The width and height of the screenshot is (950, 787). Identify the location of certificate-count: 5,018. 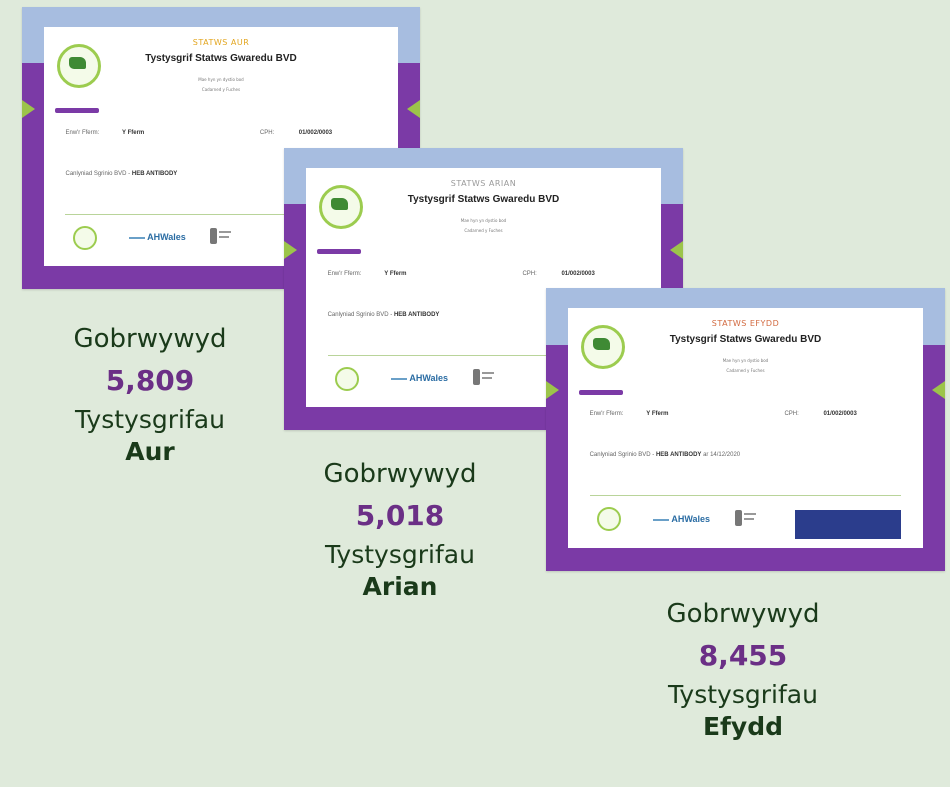
(400, 515).